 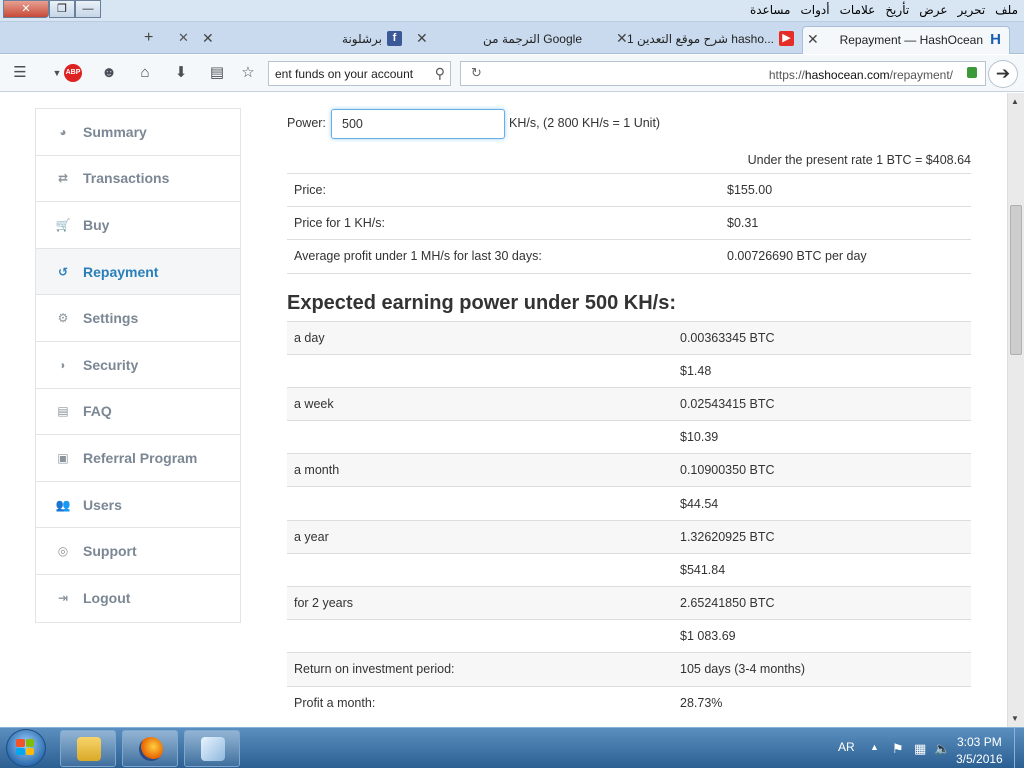 I want to click on sidebar-item-referral-program: ▣ Referral Program, so click(x=138, y=458).